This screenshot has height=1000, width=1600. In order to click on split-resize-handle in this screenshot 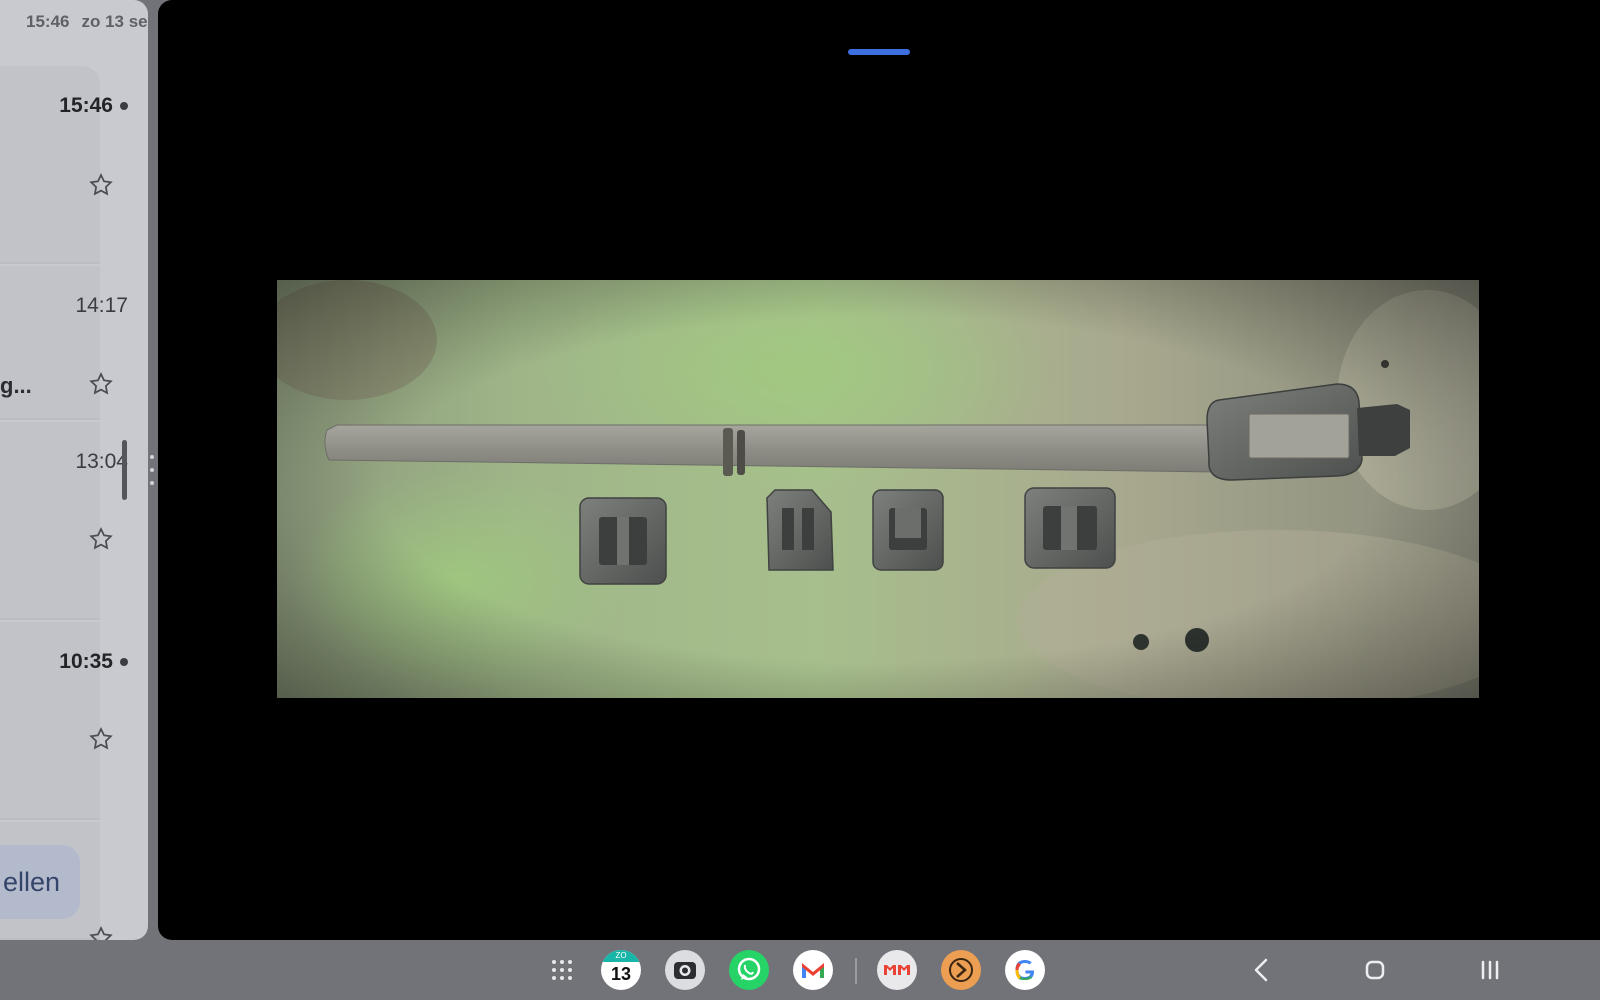, I will do `click(124, 470)`.